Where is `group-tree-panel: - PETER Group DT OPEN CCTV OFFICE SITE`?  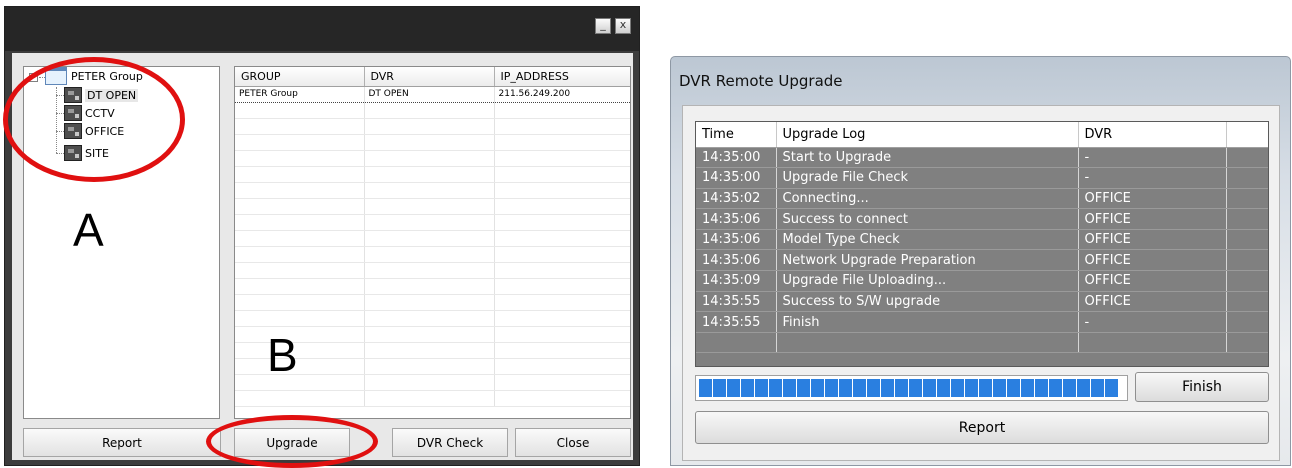
group-tree-panel: - PETER Group DT OPEN CCTV OFFICE SITE is located at coordinates (121, 242).